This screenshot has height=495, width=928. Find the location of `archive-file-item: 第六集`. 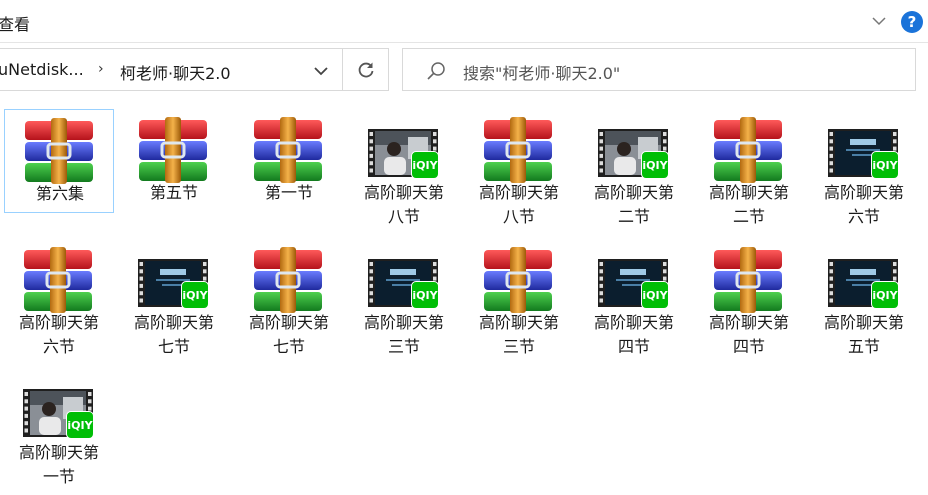

archive-file-item: 第六集 is located at coordinates (59, 161).